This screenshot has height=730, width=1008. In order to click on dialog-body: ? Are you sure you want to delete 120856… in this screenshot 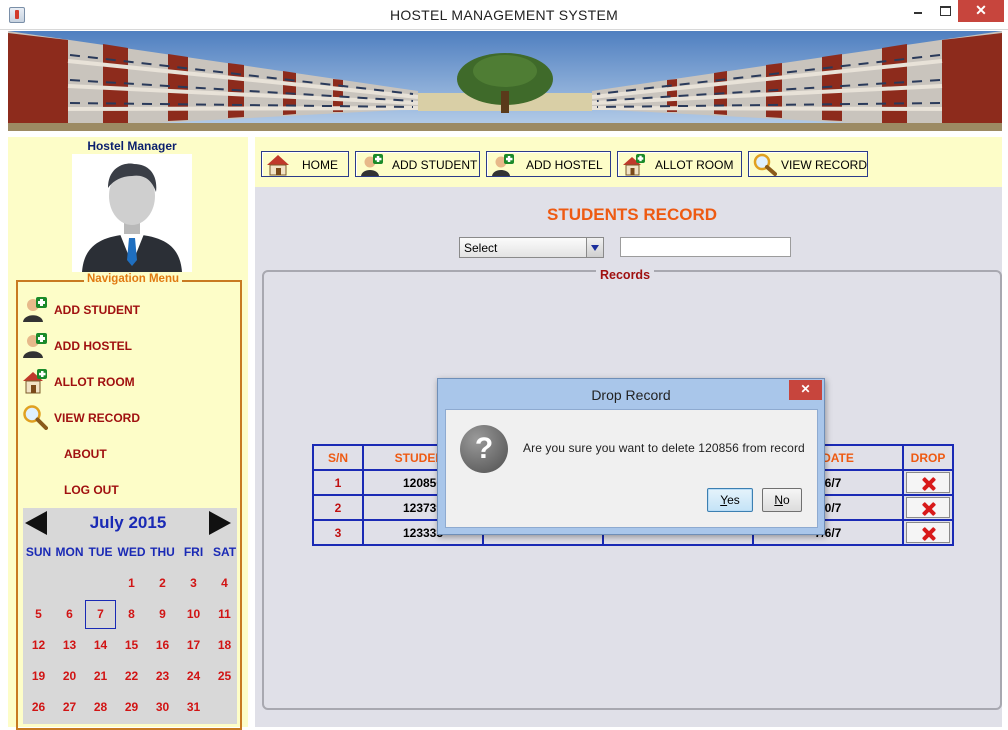, I will do `click(631, 468)`.